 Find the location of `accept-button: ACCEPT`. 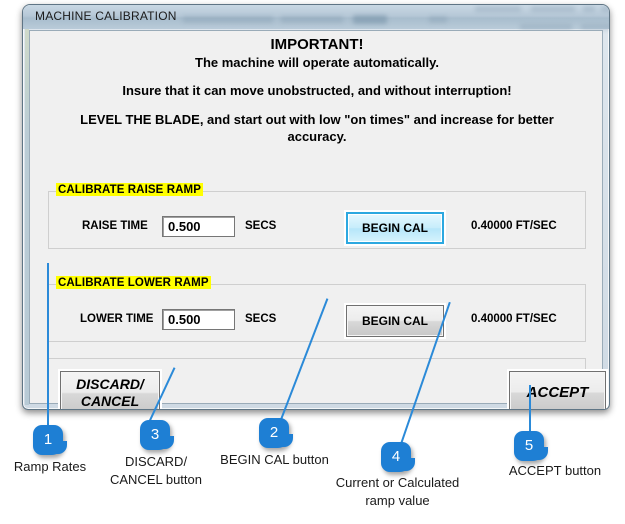

accept-button: ACCEPT is located at coordinates (557, 390).